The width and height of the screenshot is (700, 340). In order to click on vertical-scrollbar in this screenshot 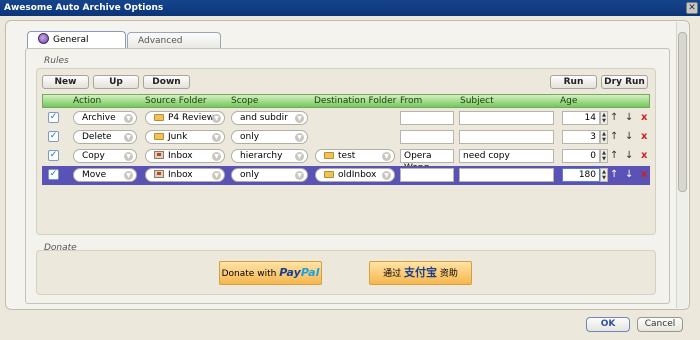, I will do `click(682, 165)`.